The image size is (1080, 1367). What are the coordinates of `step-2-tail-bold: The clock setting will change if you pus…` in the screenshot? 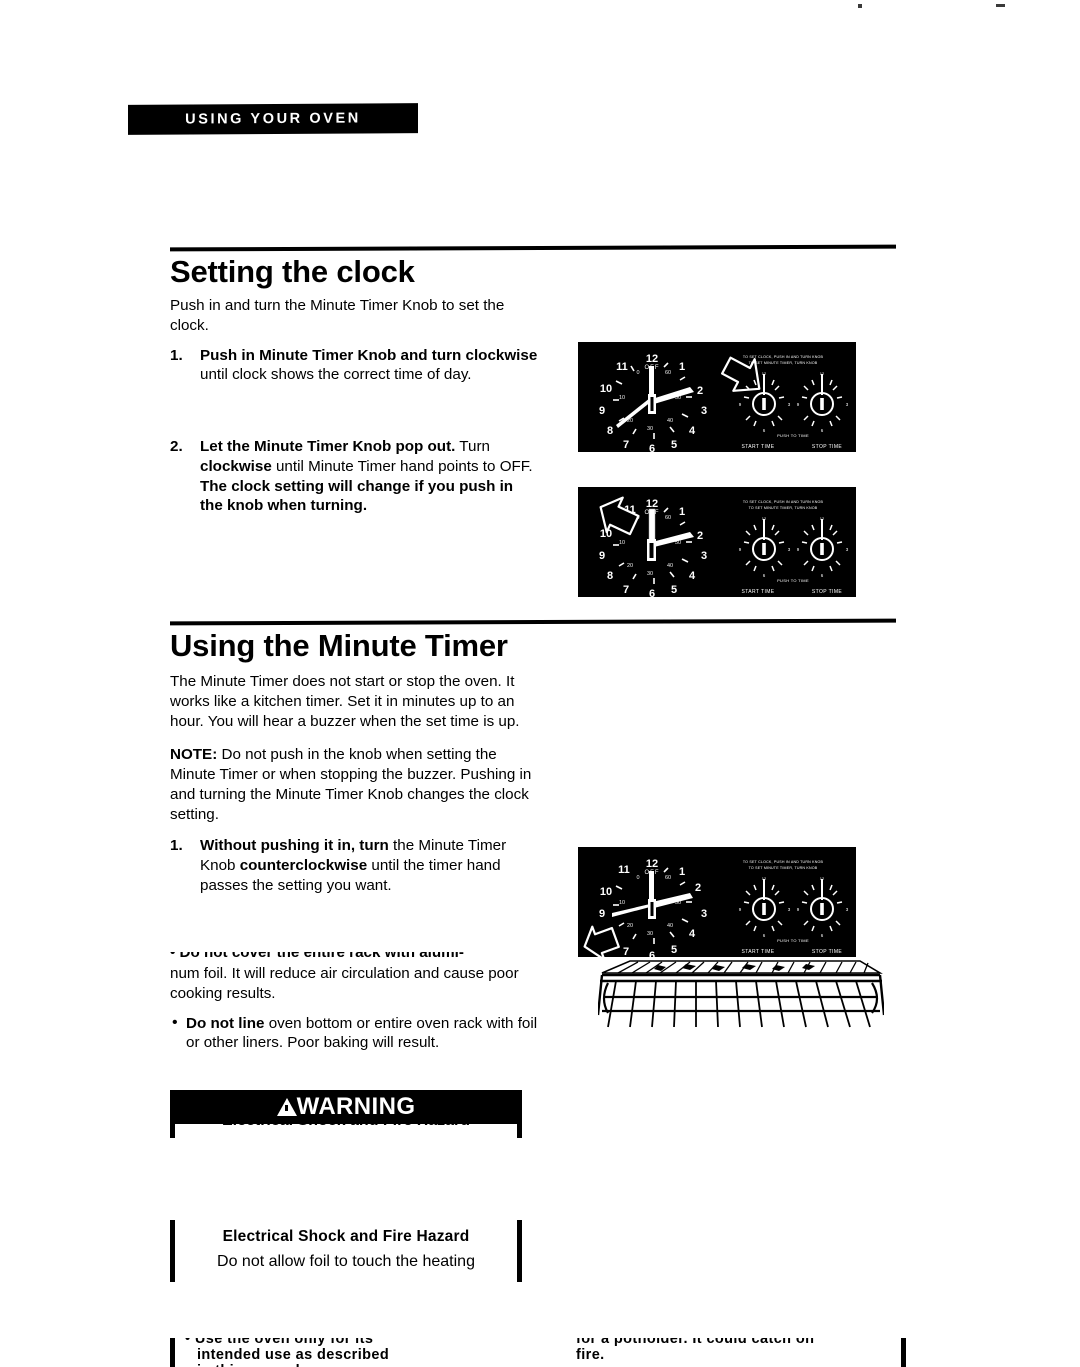 It's located at (357, 496).